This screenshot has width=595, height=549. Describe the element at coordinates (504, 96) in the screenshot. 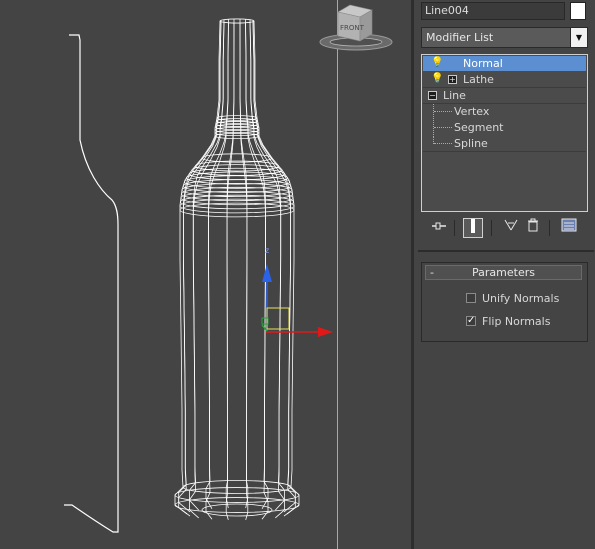

I see `stack-item-line: − Line` at that location.